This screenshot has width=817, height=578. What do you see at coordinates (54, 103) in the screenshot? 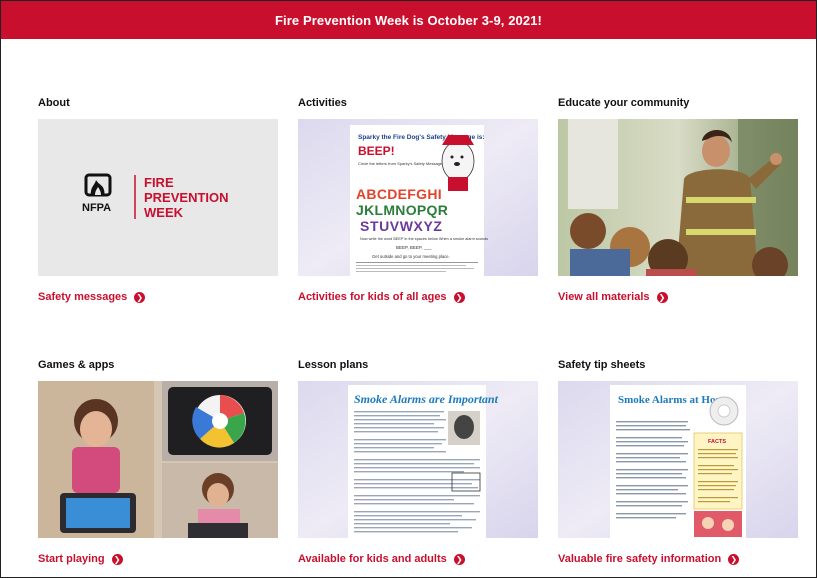
I see `card-heading: About` at bounding box center [54, 103].